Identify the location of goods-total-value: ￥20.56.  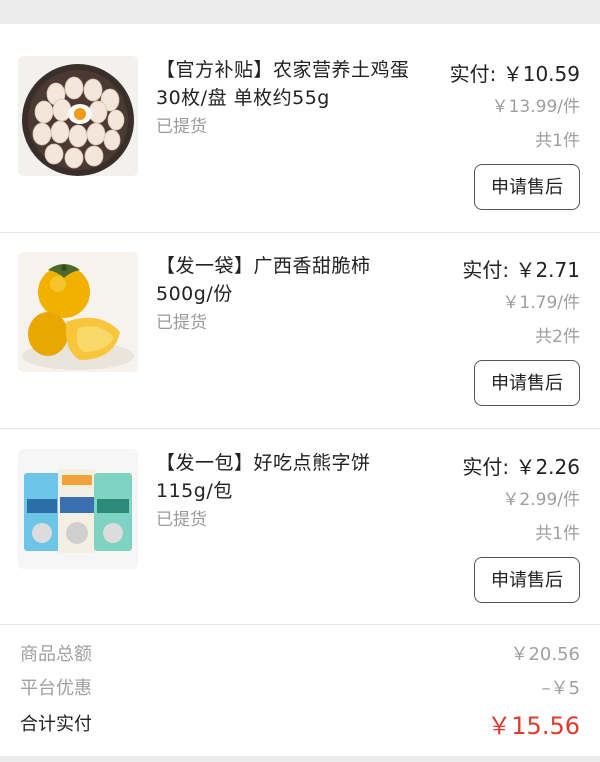
(545, 654).